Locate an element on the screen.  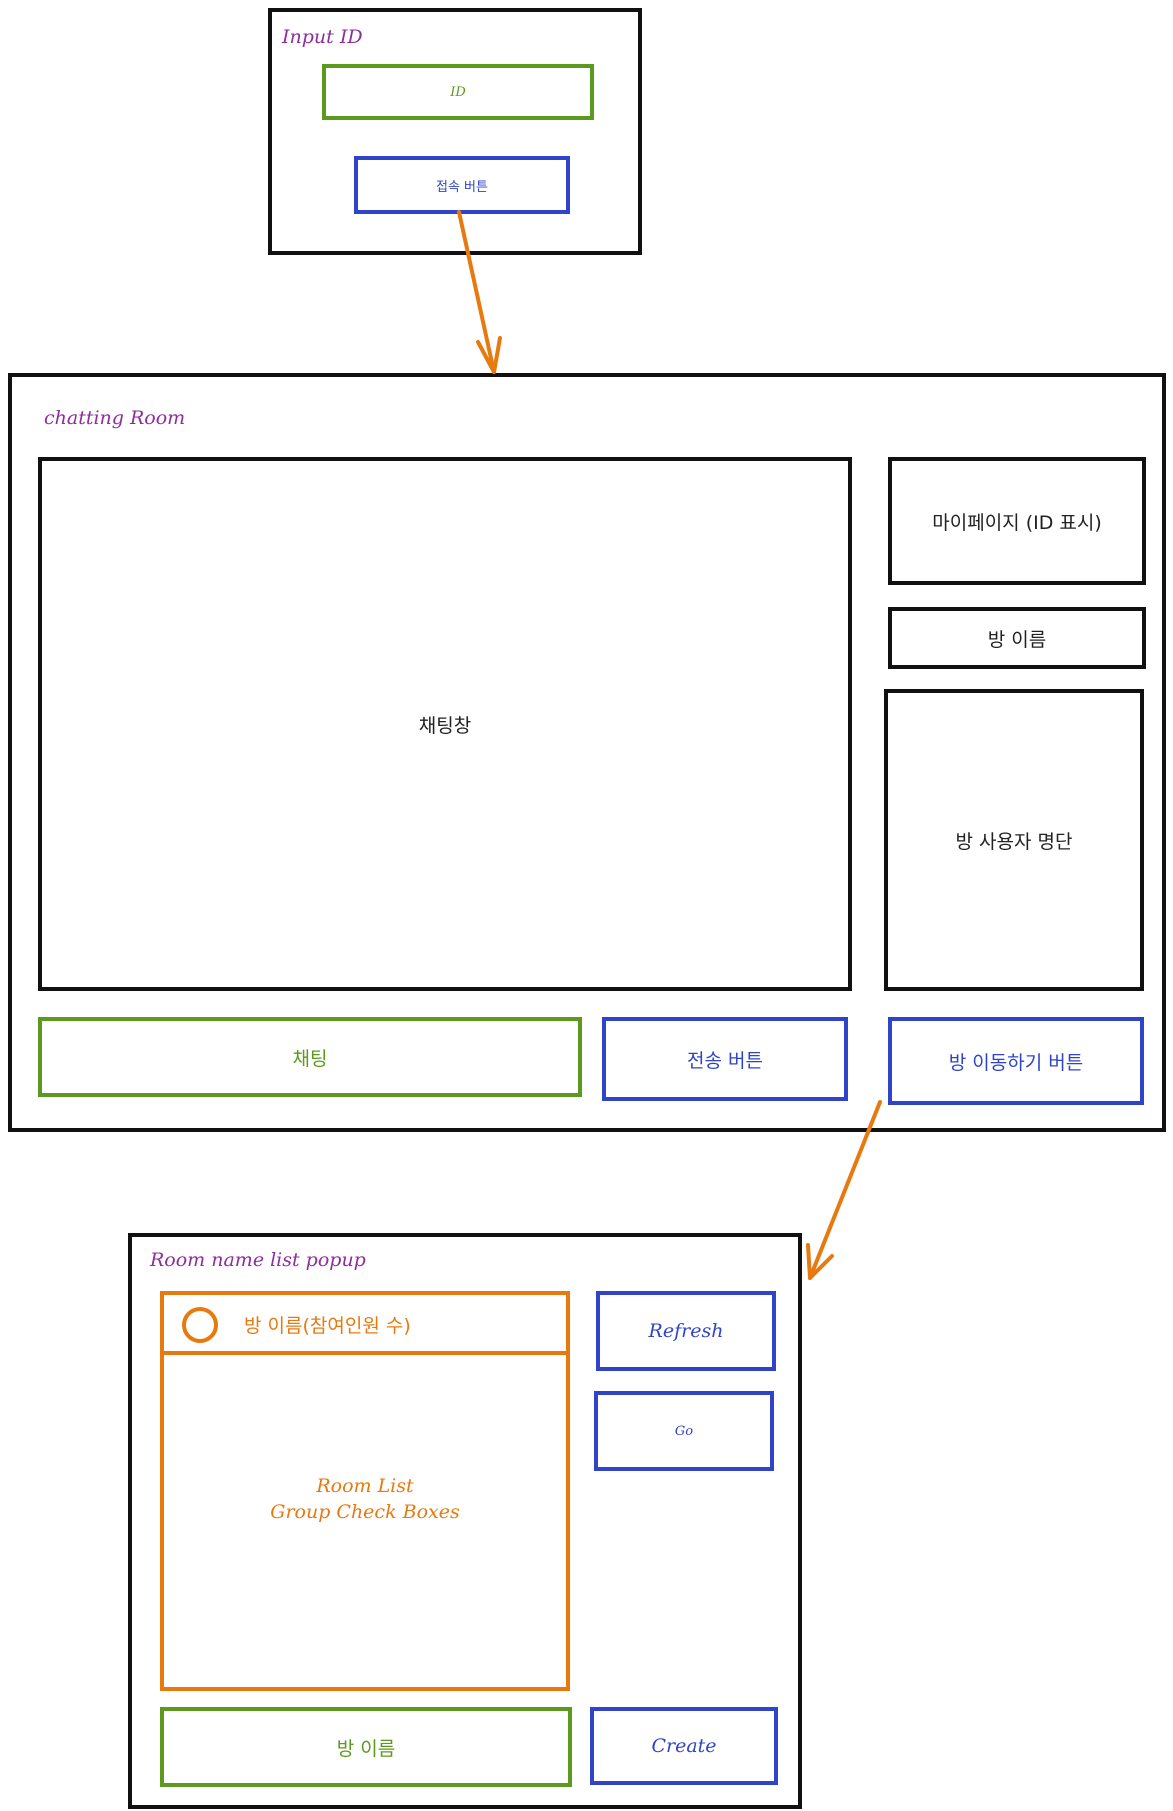
room-list-item: 방 이름(참여인원 수) is located at coordinates (365, 1323).